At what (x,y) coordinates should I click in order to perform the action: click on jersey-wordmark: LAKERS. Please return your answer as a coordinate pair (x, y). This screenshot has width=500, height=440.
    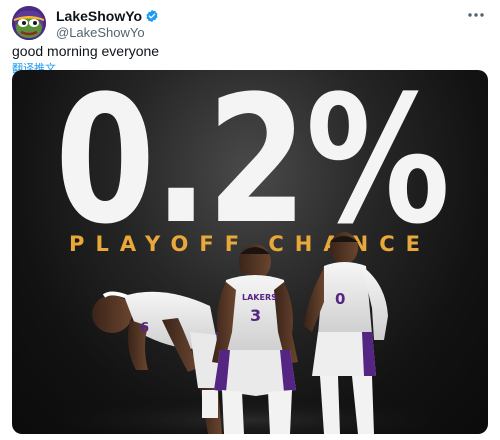
    Looking at the image, I should click on (259, 297).